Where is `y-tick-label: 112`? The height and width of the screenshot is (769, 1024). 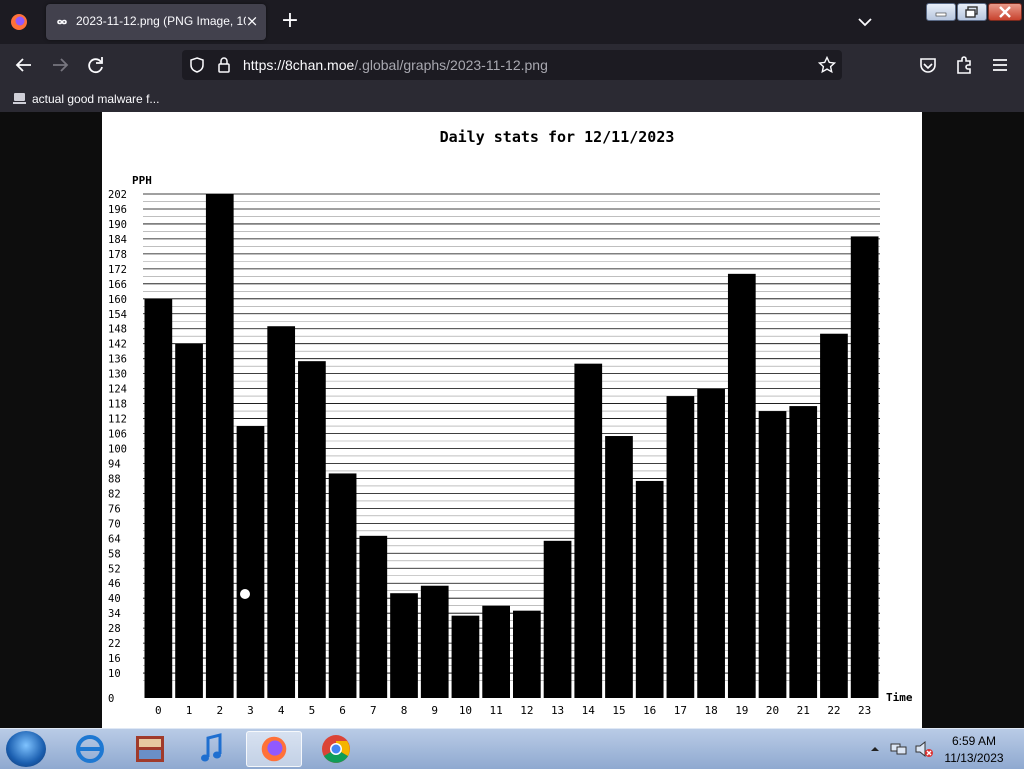
y-tick-label: 112 is located at coordinates (117, 420).